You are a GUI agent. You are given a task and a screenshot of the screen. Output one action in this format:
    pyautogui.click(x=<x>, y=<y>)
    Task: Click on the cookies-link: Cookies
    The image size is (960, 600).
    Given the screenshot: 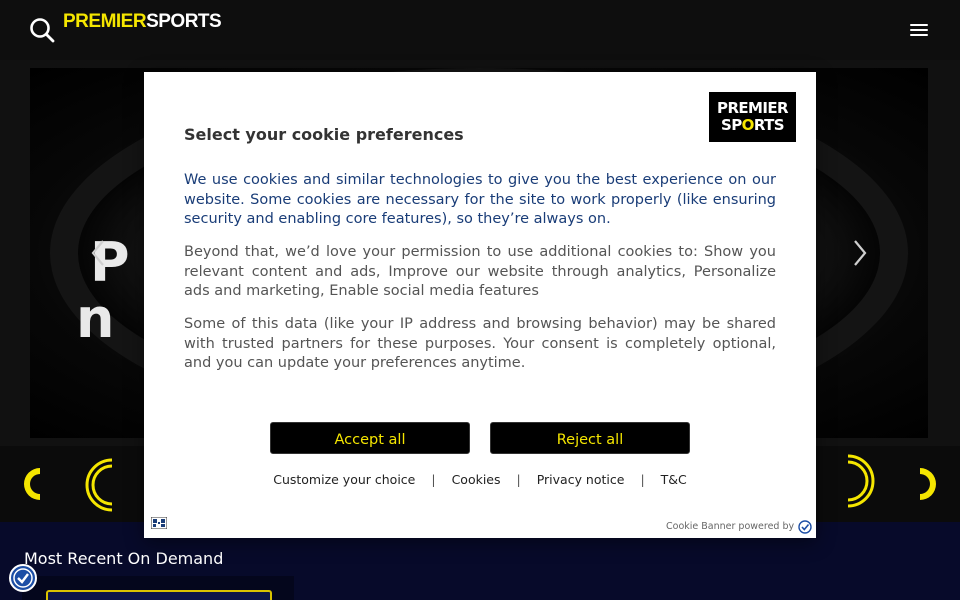 What is the action you would take?
    pyautogui.click(x=476, y=479)
    